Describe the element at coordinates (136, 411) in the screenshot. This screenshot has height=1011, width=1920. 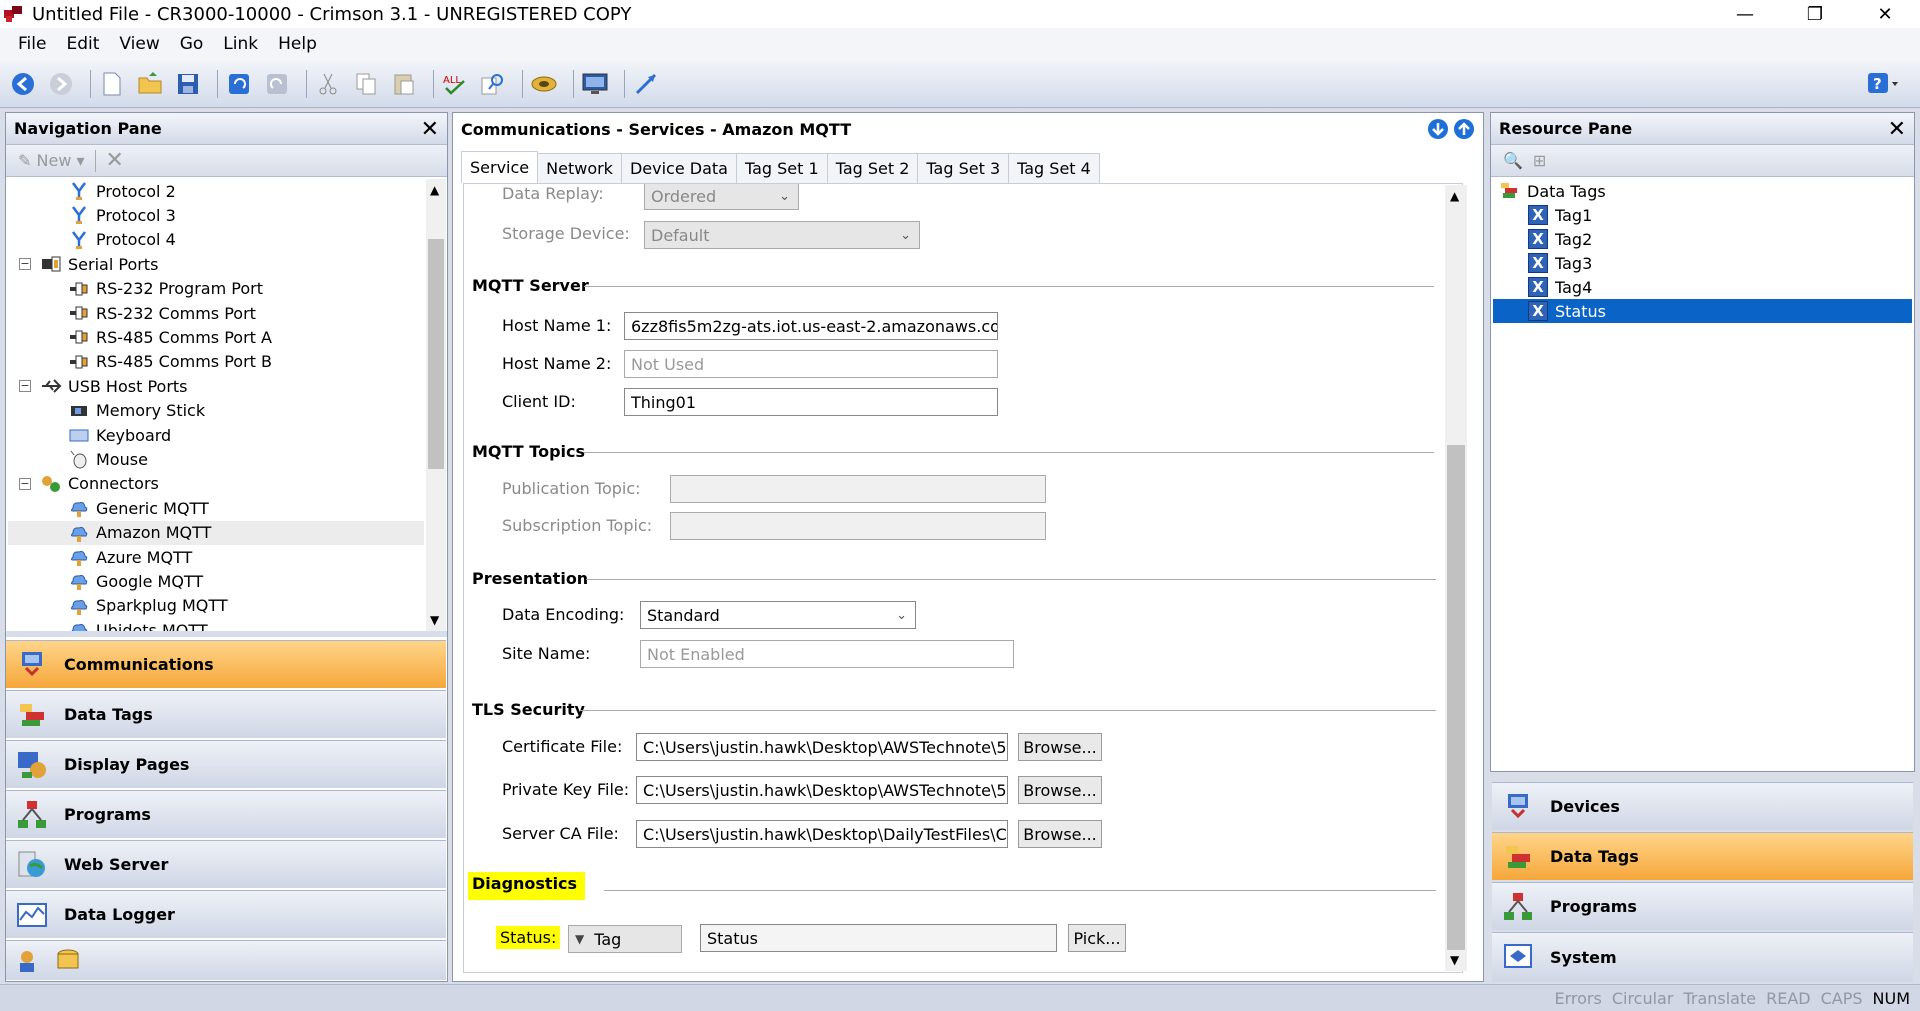
I see `tree-item: Memory Stick` at that location.